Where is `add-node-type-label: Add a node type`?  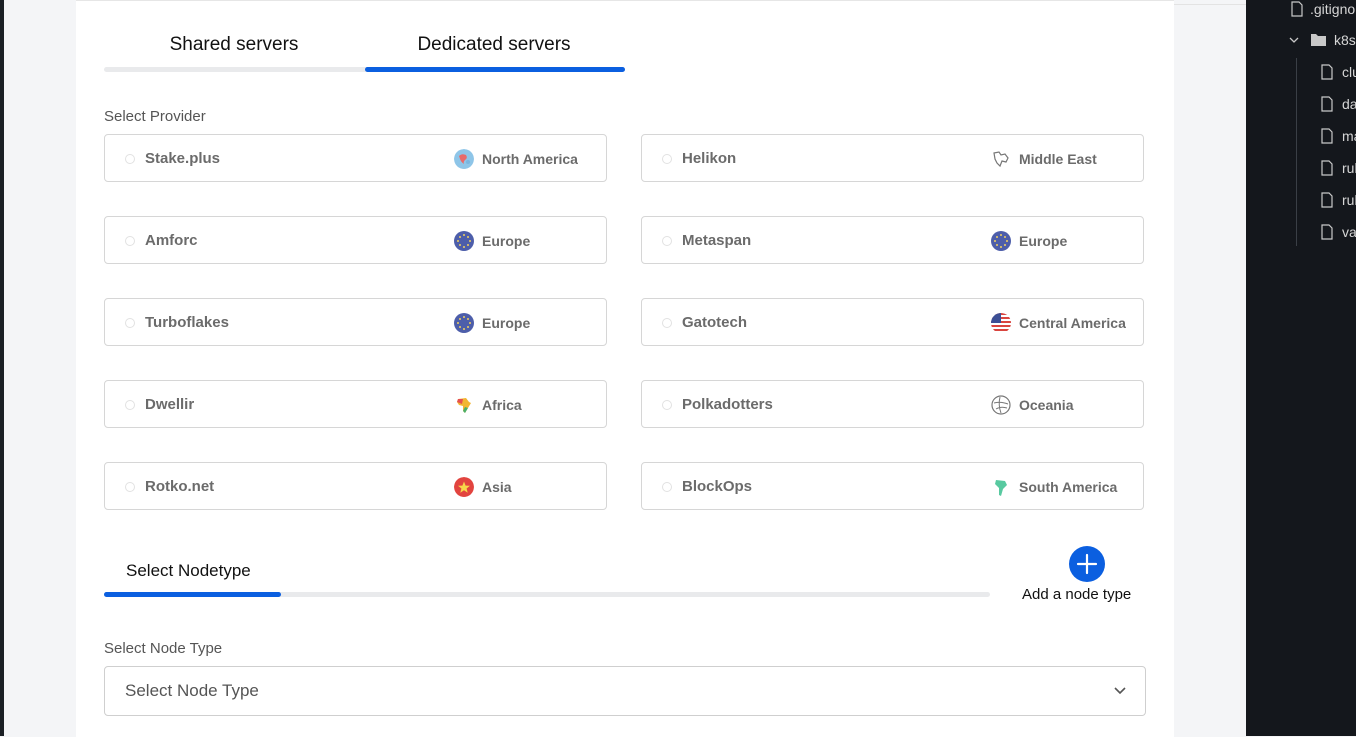 add-node-type-label: Add a node type is located at coordinates (1076, 594).